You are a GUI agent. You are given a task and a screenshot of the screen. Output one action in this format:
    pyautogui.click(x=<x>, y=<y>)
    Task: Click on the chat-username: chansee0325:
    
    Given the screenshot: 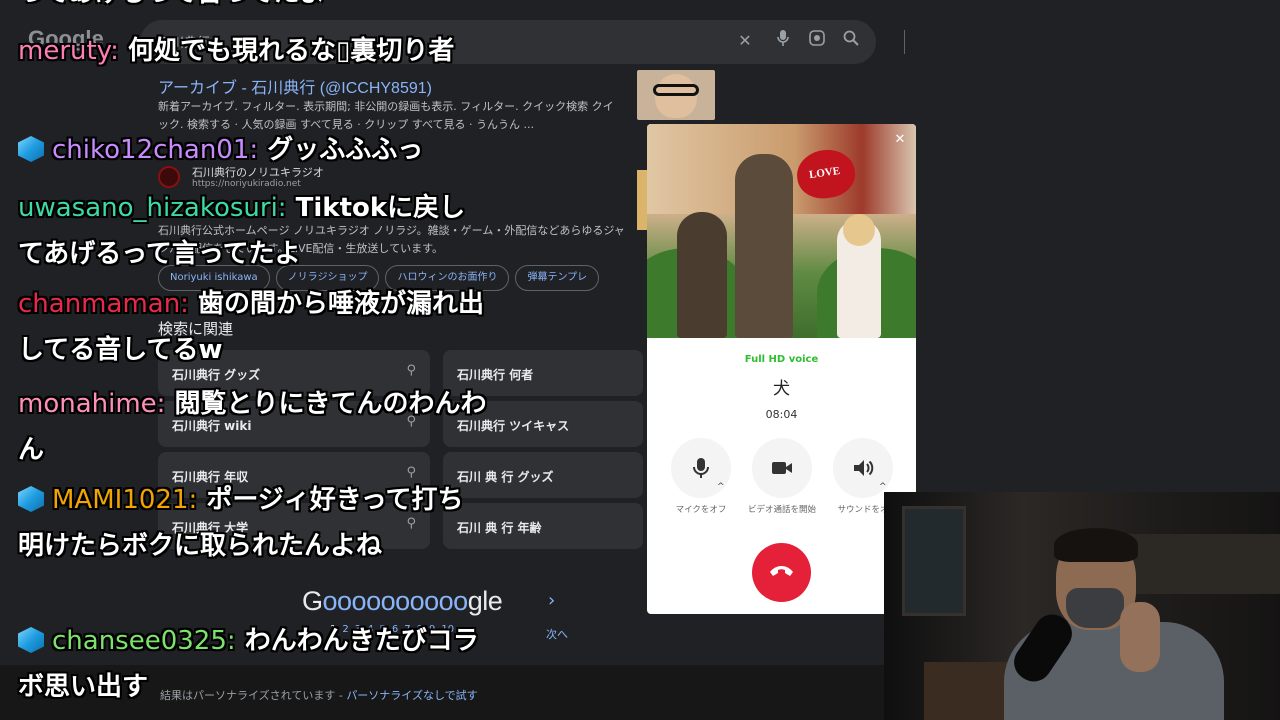 What is the action you would take?
    pyautogui.click(x=144, y=641)
    